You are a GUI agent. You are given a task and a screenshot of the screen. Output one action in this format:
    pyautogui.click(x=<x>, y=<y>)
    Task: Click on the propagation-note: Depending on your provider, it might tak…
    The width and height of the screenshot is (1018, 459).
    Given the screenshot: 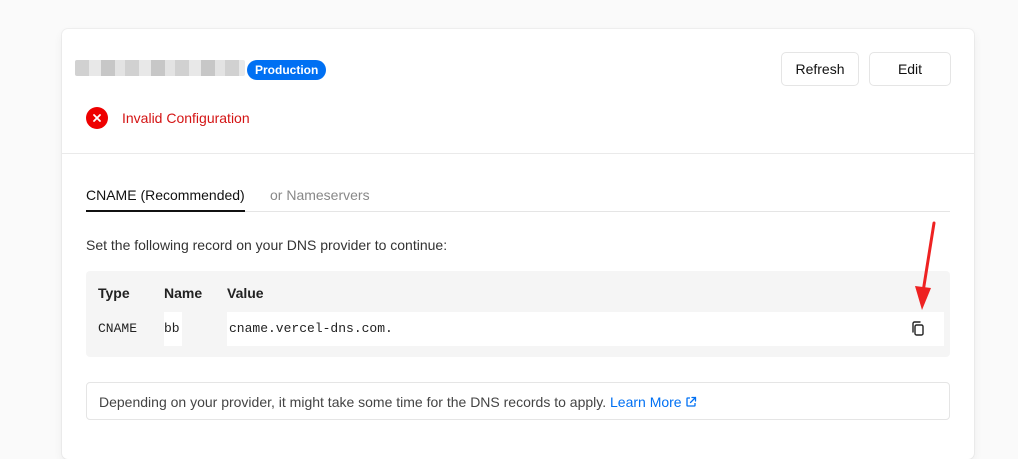 What is the action you would take?
    pyautogui.click(x=518, y=401)
    